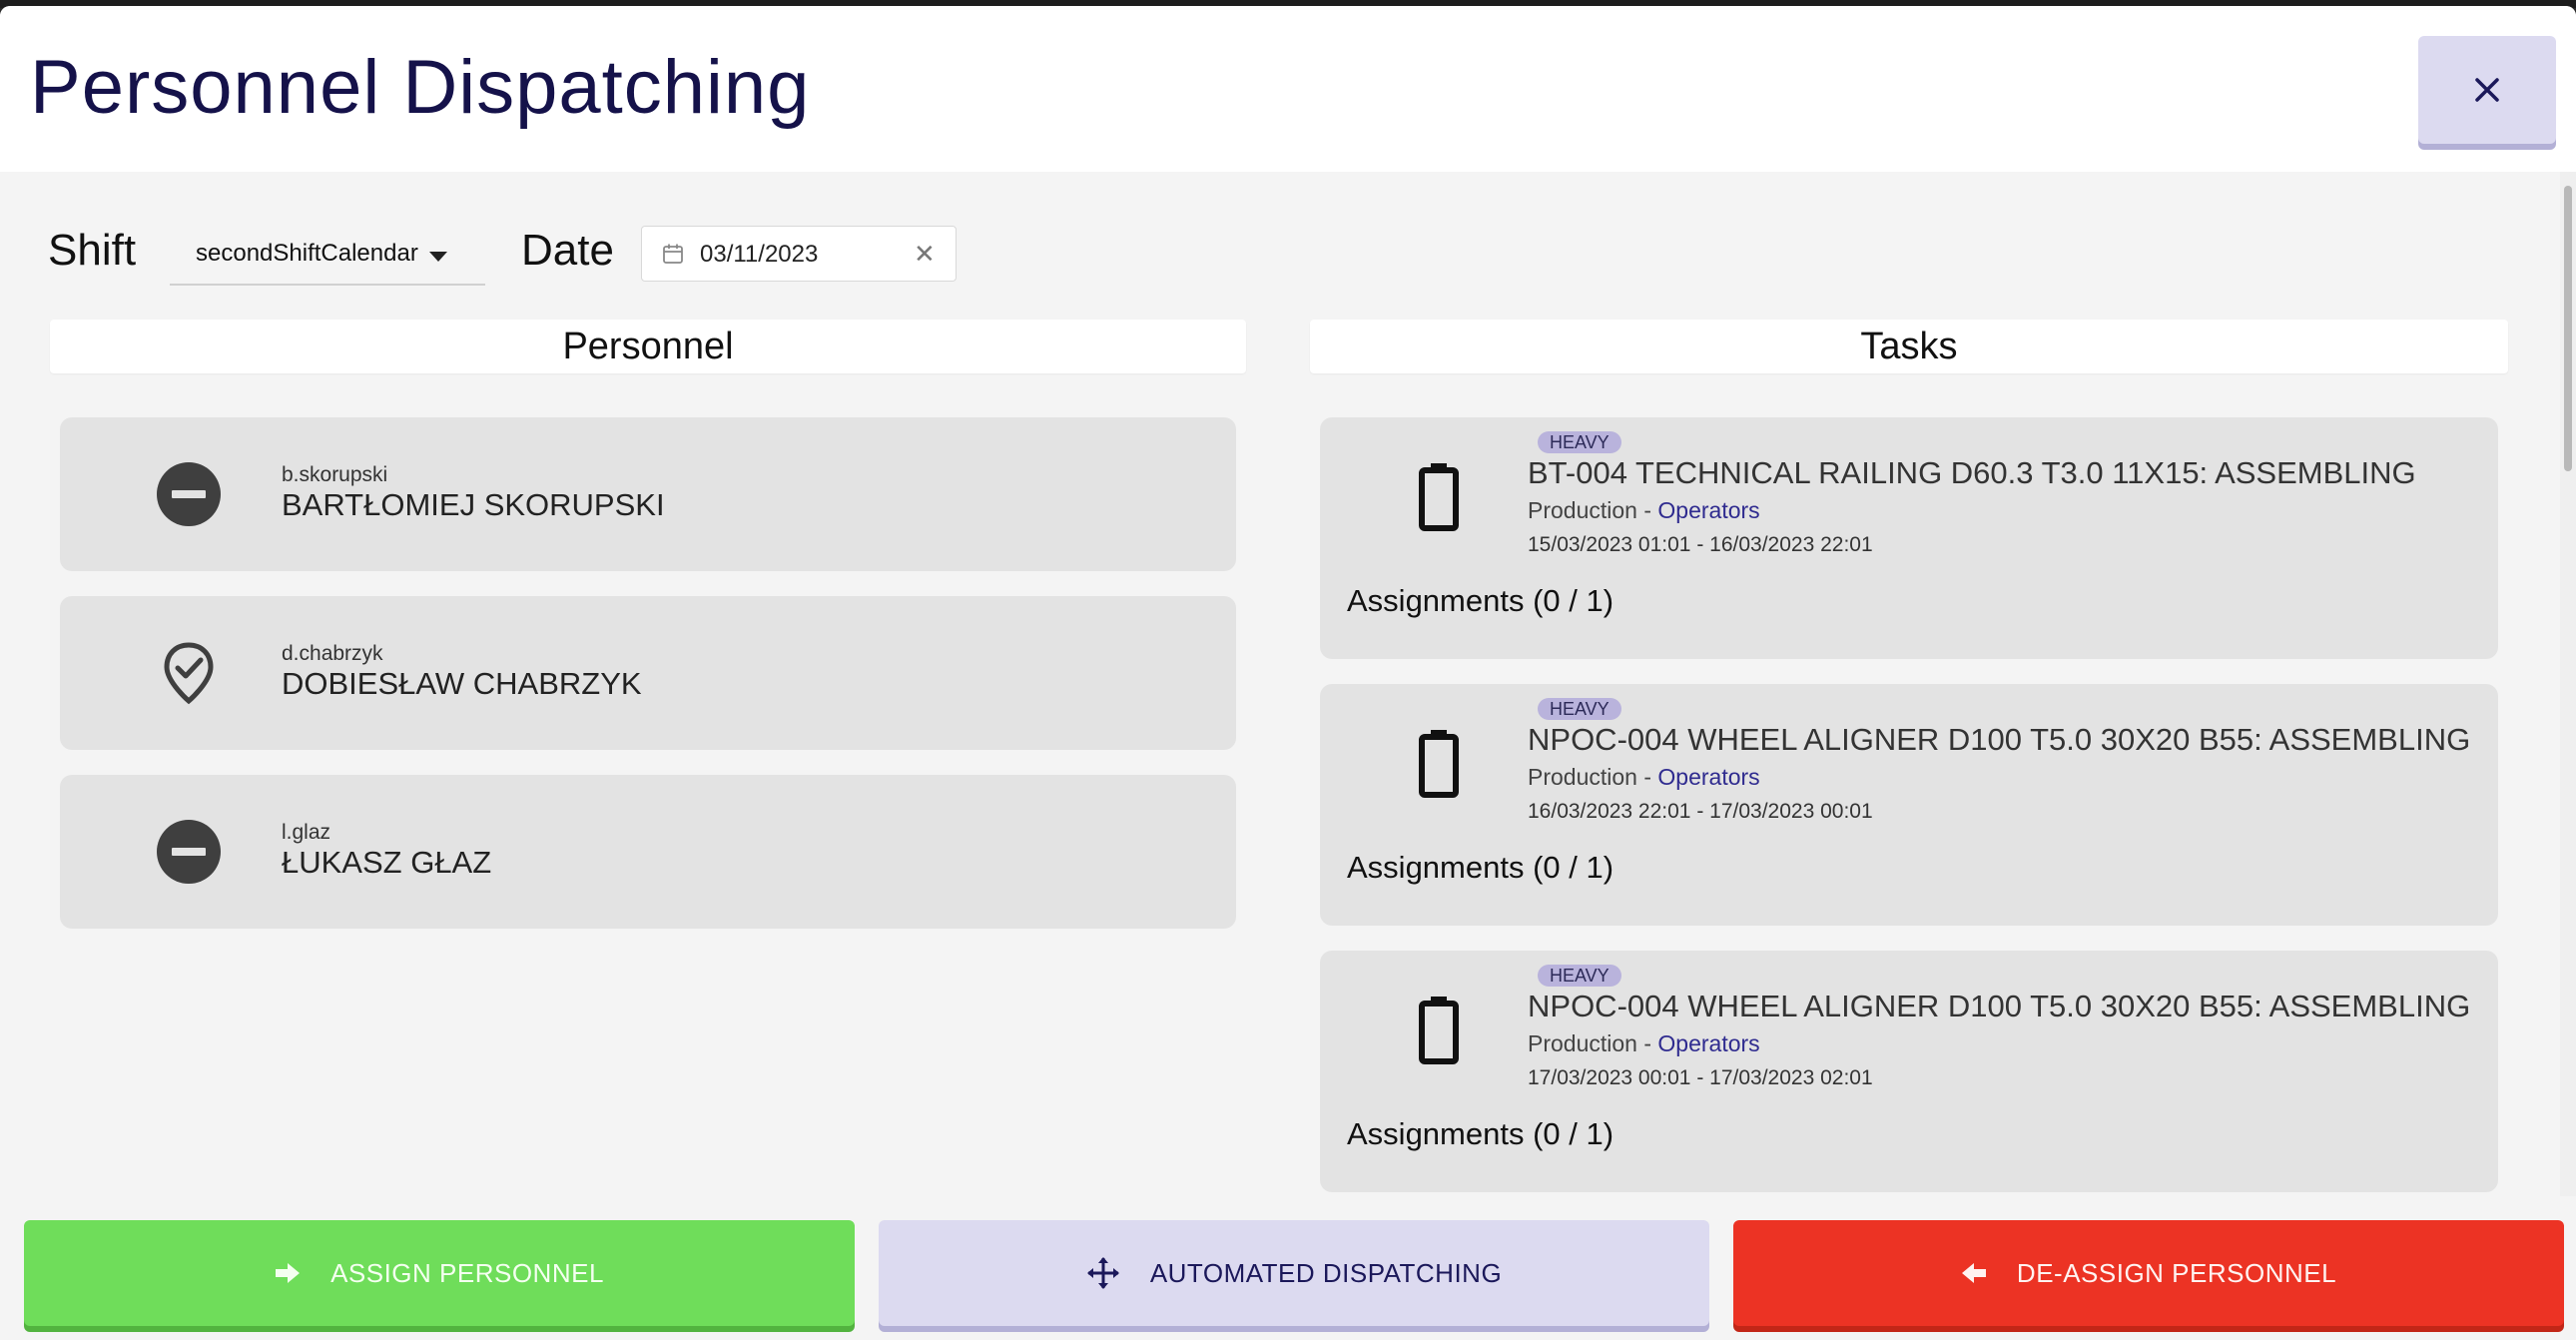 This screenshot has width=2576, height=1340. Describe the element at coordinates (2176, 1273) in the screenshot. I see `deassign-personnel-label: DE-ASSIGN PERSONNEL` at that location.